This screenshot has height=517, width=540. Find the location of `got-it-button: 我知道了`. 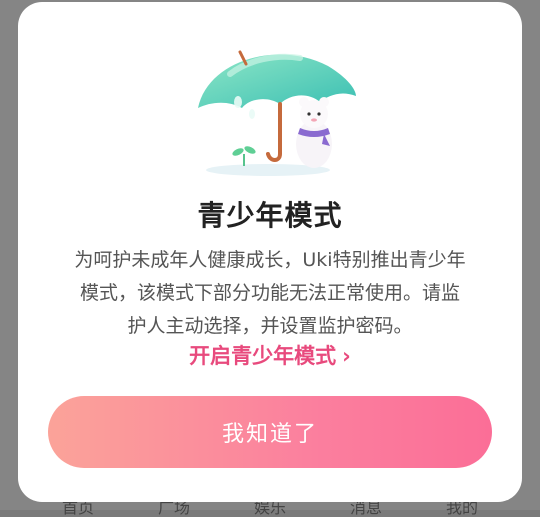

got-it-button: 我知道了 is located at coordinates (270, 432).